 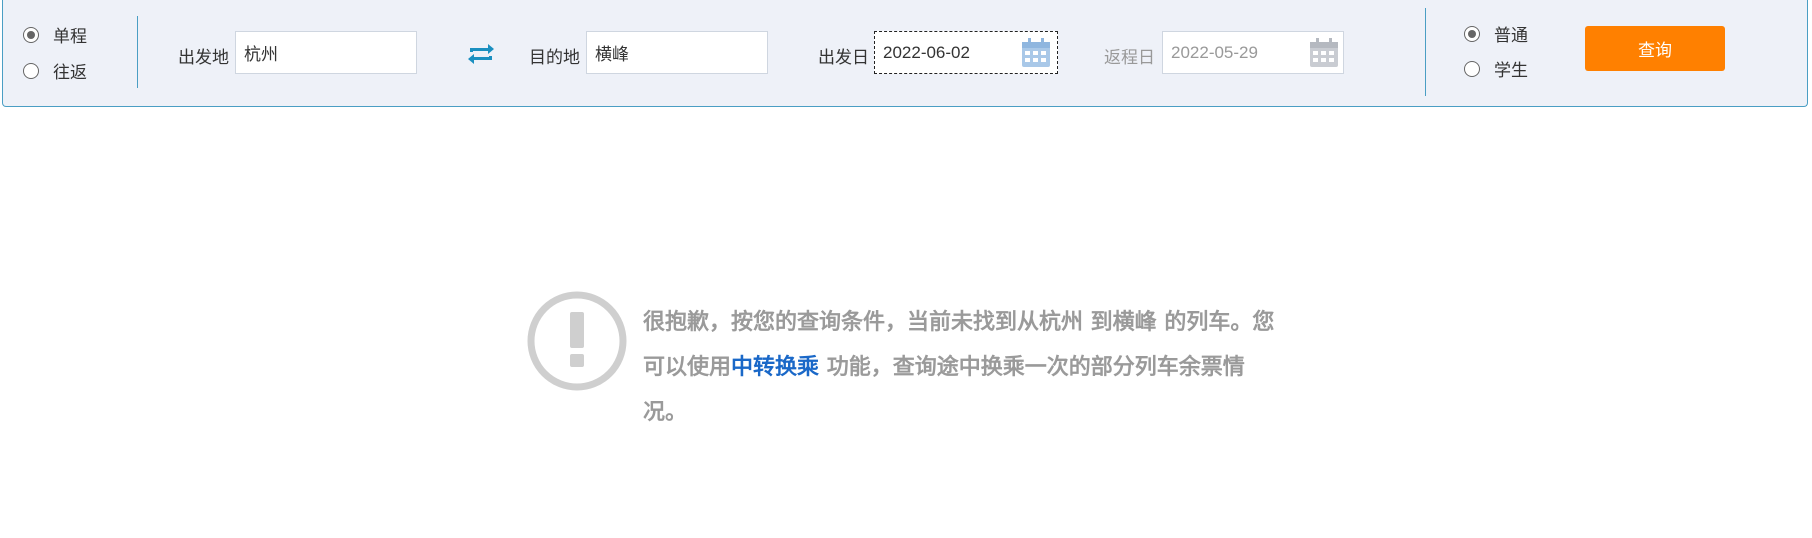 I want to click on query-button: 查询, so click(x=1655, y=48).